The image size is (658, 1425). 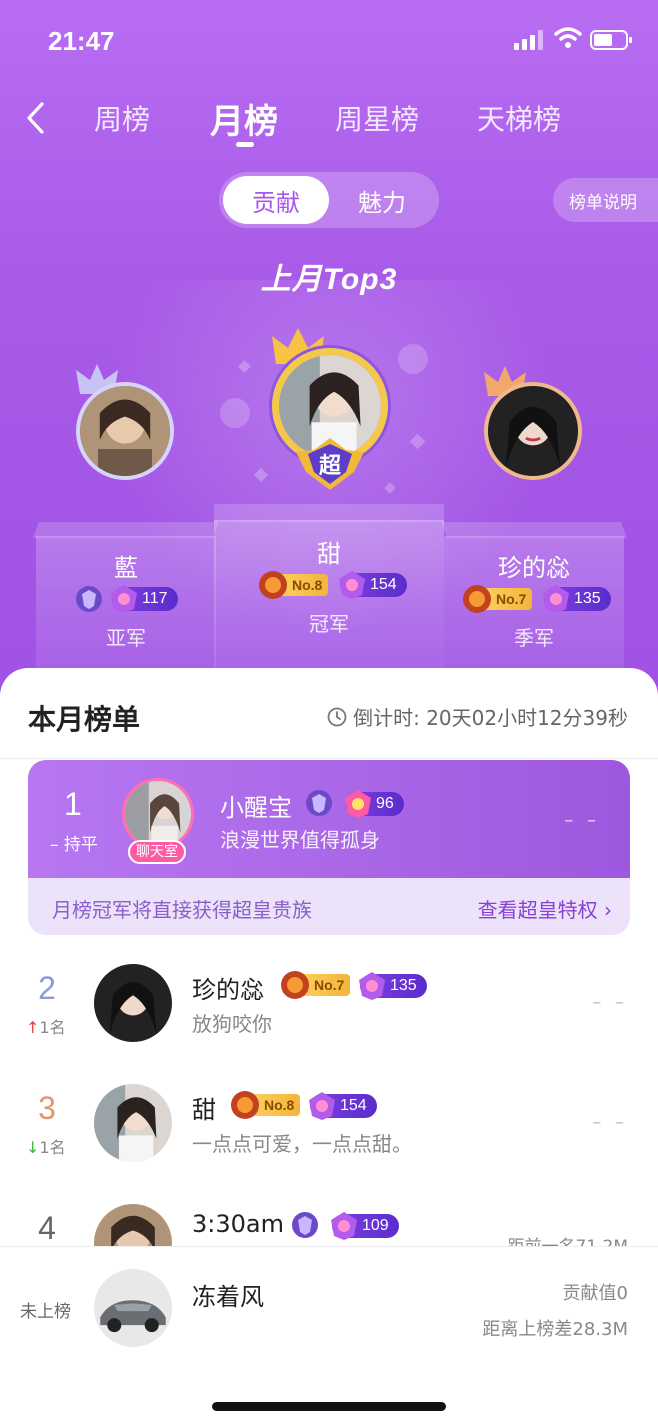 I want to click on third-noble-badge: No.7, so click(x=498, y=599).